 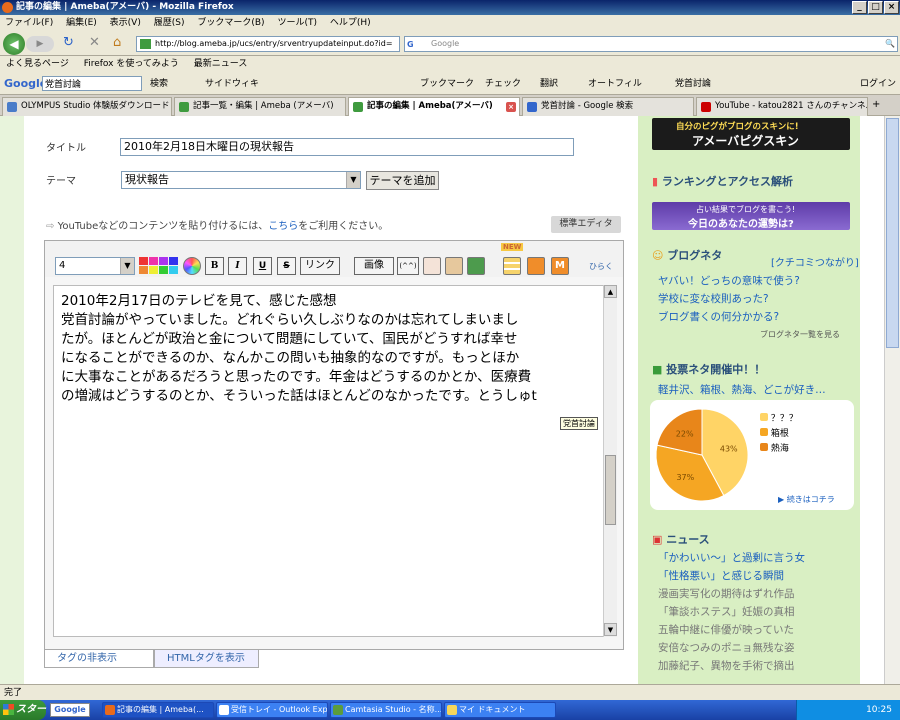 What do you see at coordinates (610, 291) in the screenshot?
I see `scroll-up-icon: ▲` at bounding box center [610, 291].